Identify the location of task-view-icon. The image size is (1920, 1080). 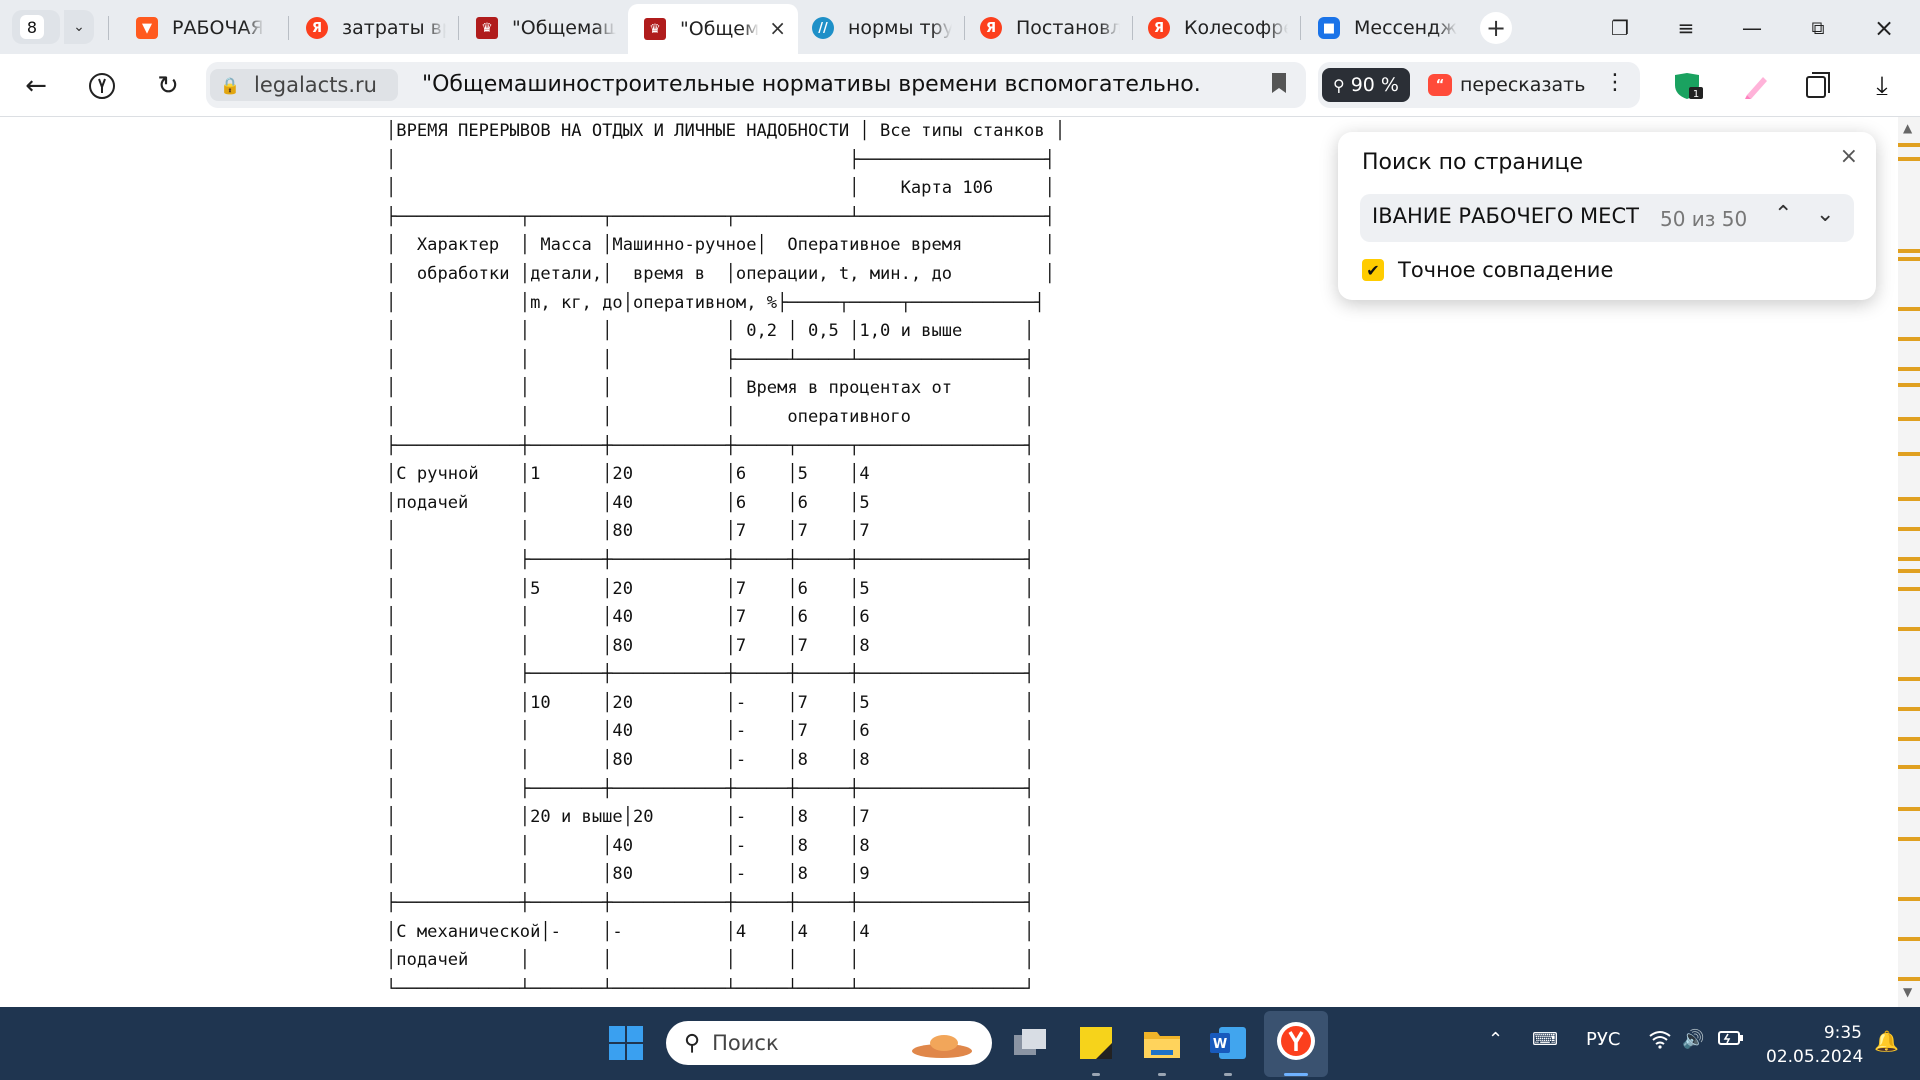
(1030, 1043).